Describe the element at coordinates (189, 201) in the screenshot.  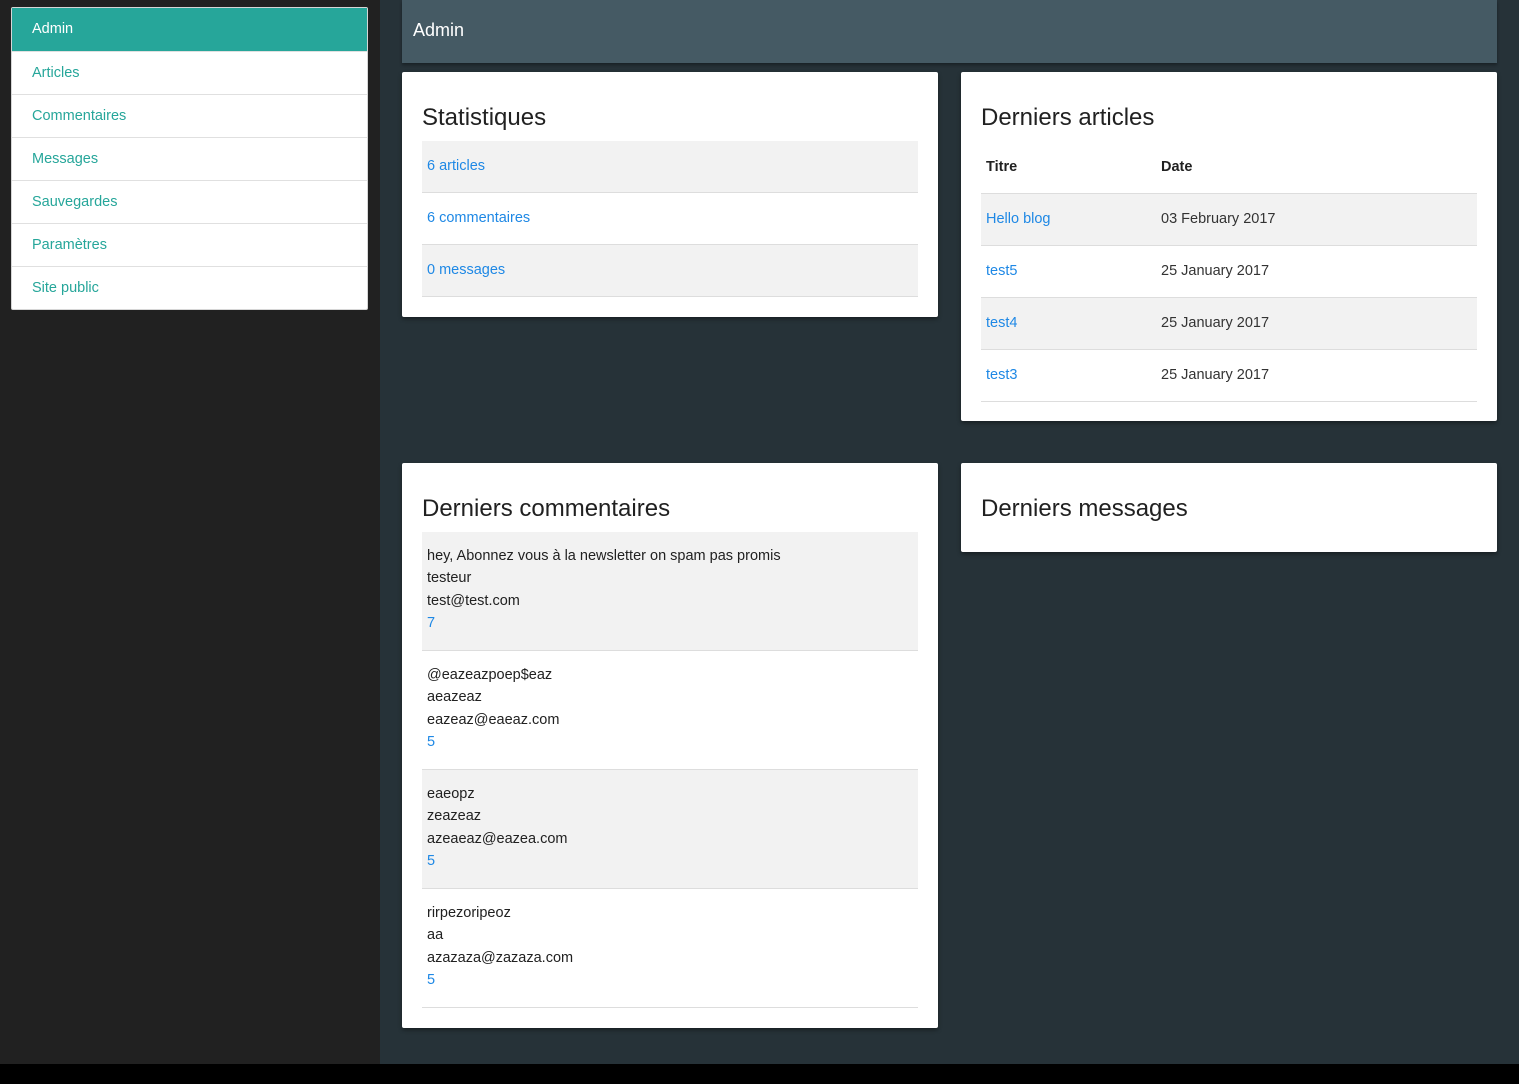
I see `sidebar-item-sauvegardes: Sauvegardes` at that location.